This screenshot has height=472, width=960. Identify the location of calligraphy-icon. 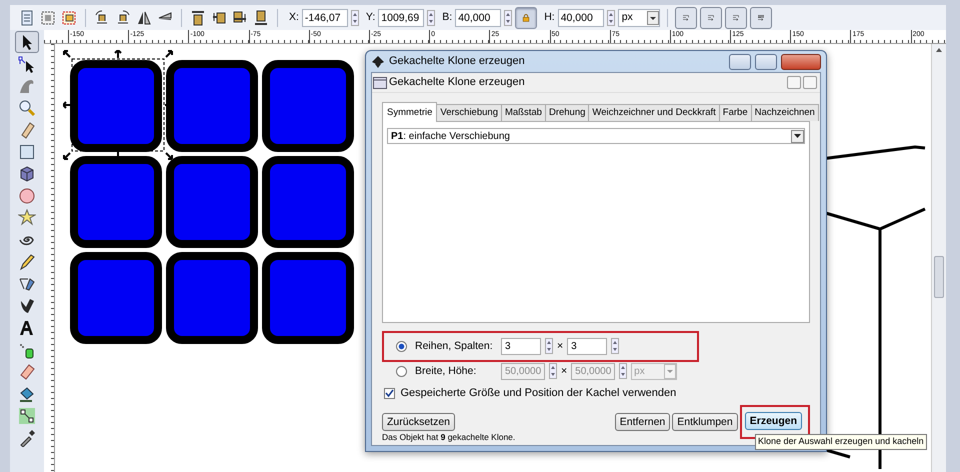
(27, 306).